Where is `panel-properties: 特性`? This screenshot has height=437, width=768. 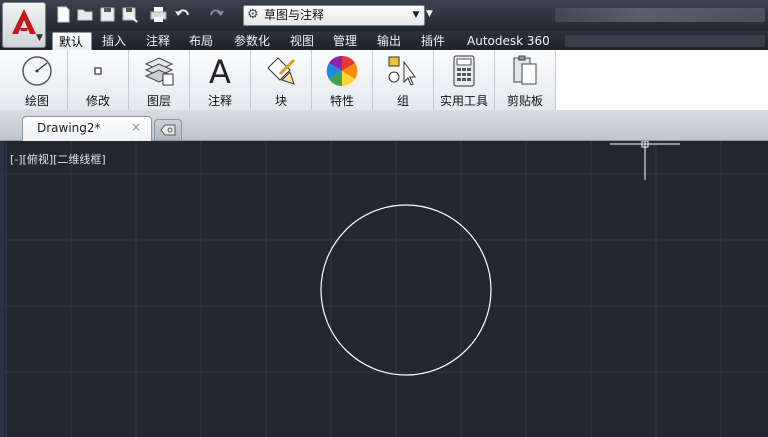 panel-properties: 特性 is located at coordinates (342, 80).